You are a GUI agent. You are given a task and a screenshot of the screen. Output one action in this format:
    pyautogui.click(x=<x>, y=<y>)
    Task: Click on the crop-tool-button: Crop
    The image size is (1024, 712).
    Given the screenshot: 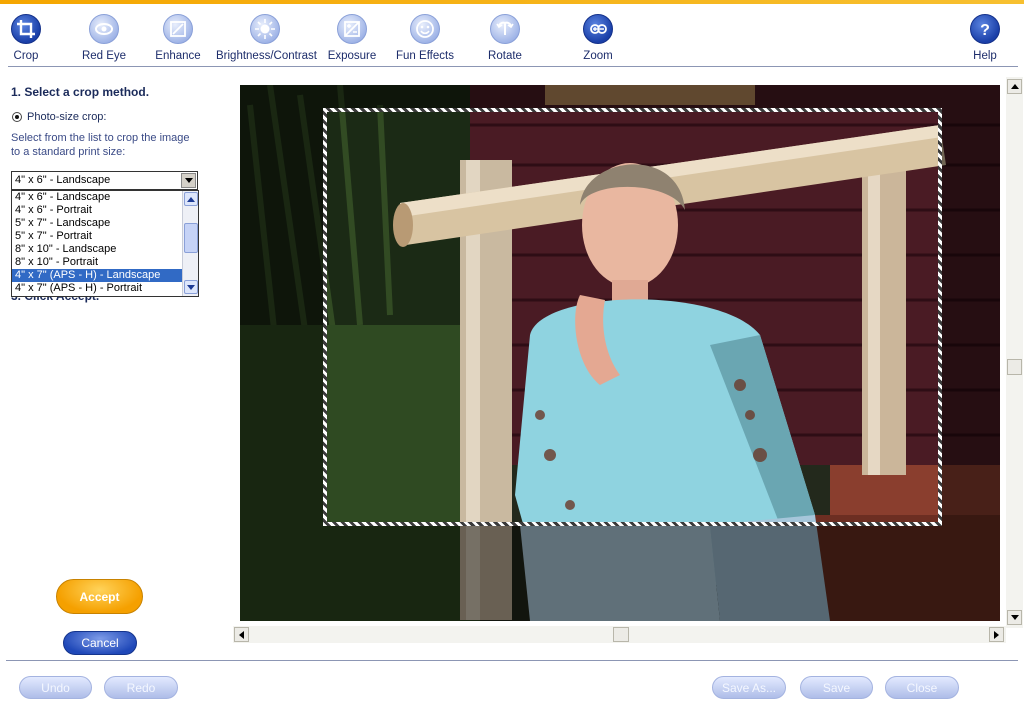 What is the action you would take?
    pyautogui.click(x=26, y=41)
    